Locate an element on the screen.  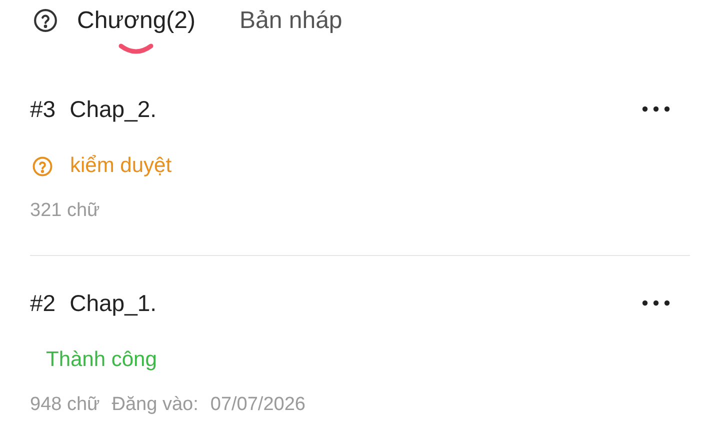
question-icon is located at coordinates (42, 166).